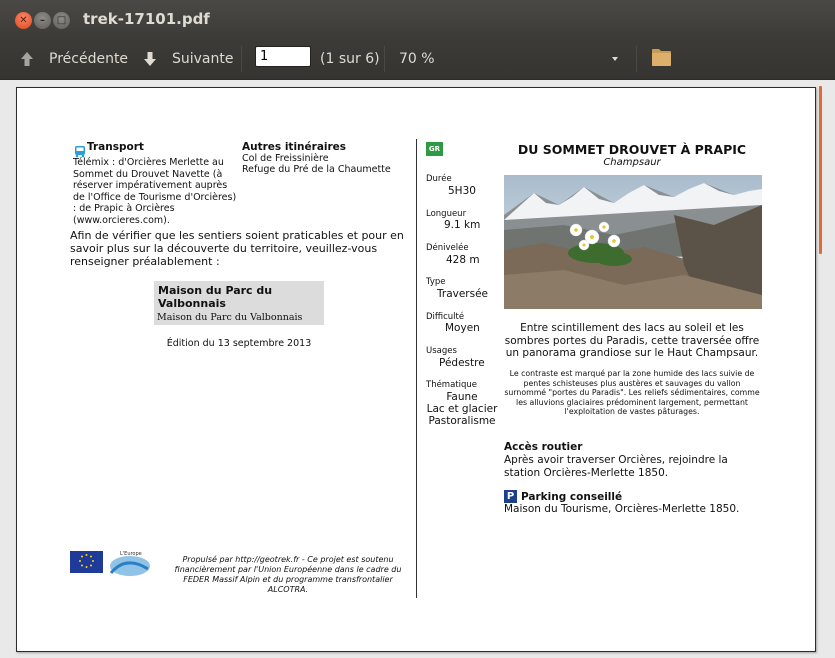 The image size is (835, 658). I want to click on duration-label: Durée, so click(439, 179).